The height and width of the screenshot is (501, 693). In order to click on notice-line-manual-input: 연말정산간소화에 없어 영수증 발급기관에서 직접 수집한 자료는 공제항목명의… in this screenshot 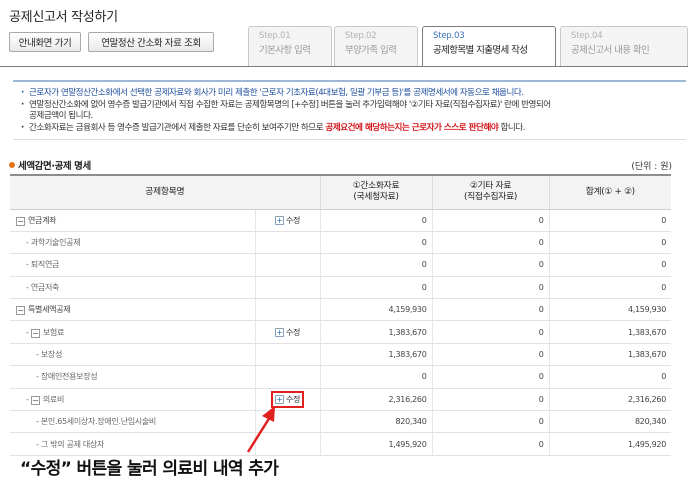, I will do `click(353, 111)`.